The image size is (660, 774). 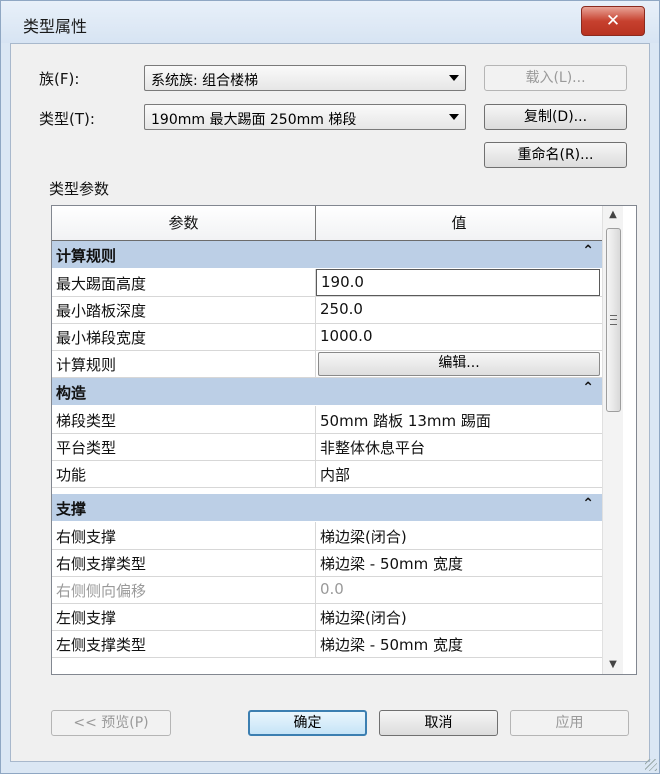 I want to click on param-name: 最小踏板深度, so click(x=101, y=311).